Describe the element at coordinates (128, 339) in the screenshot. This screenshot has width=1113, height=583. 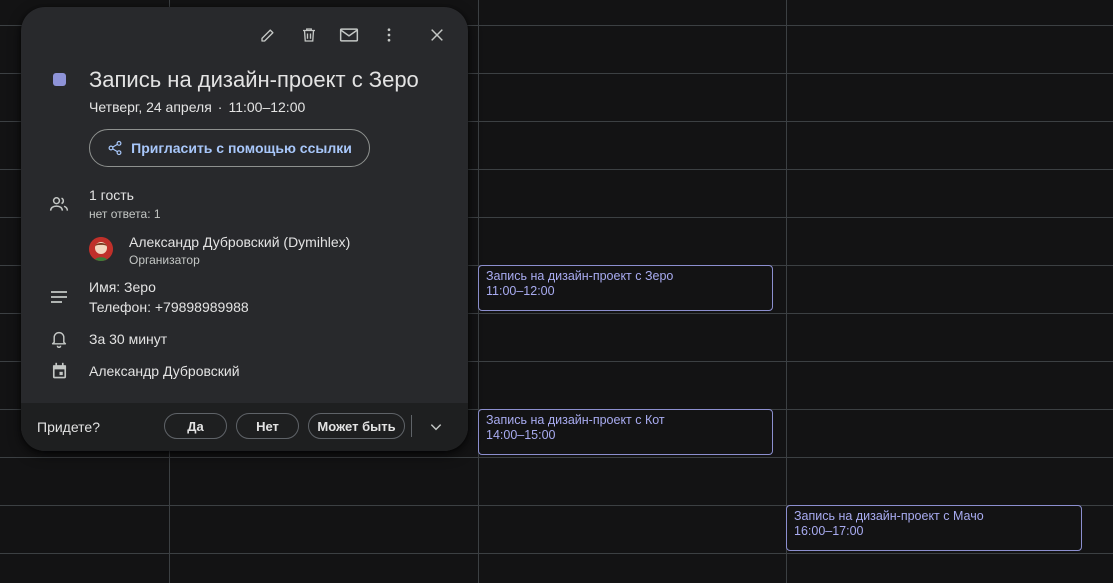
I see `reminder-text: За 30 минут` at that location.